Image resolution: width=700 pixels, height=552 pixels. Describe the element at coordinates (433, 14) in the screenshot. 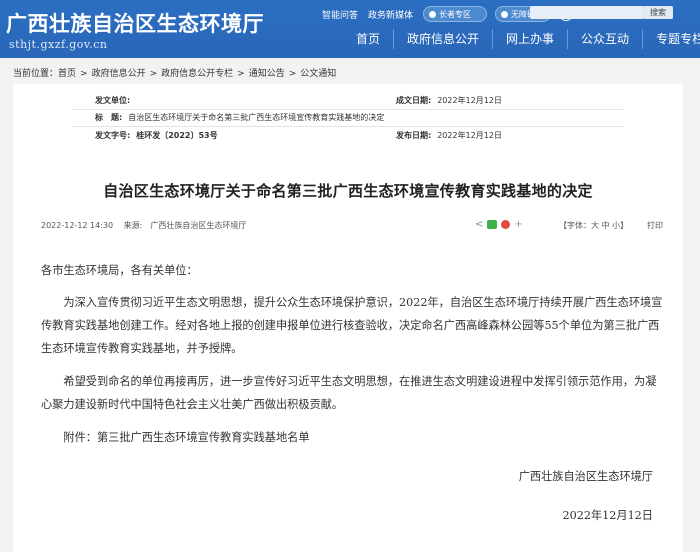

I see `elder-icon` at that location.